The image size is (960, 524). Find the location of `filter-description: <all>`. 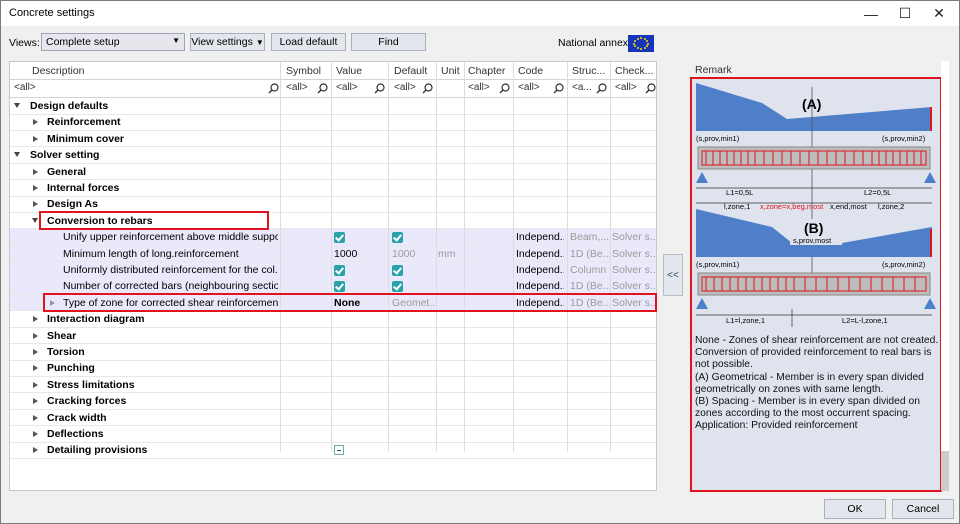

filter-description: <all> is located at coordinates (25, 87).